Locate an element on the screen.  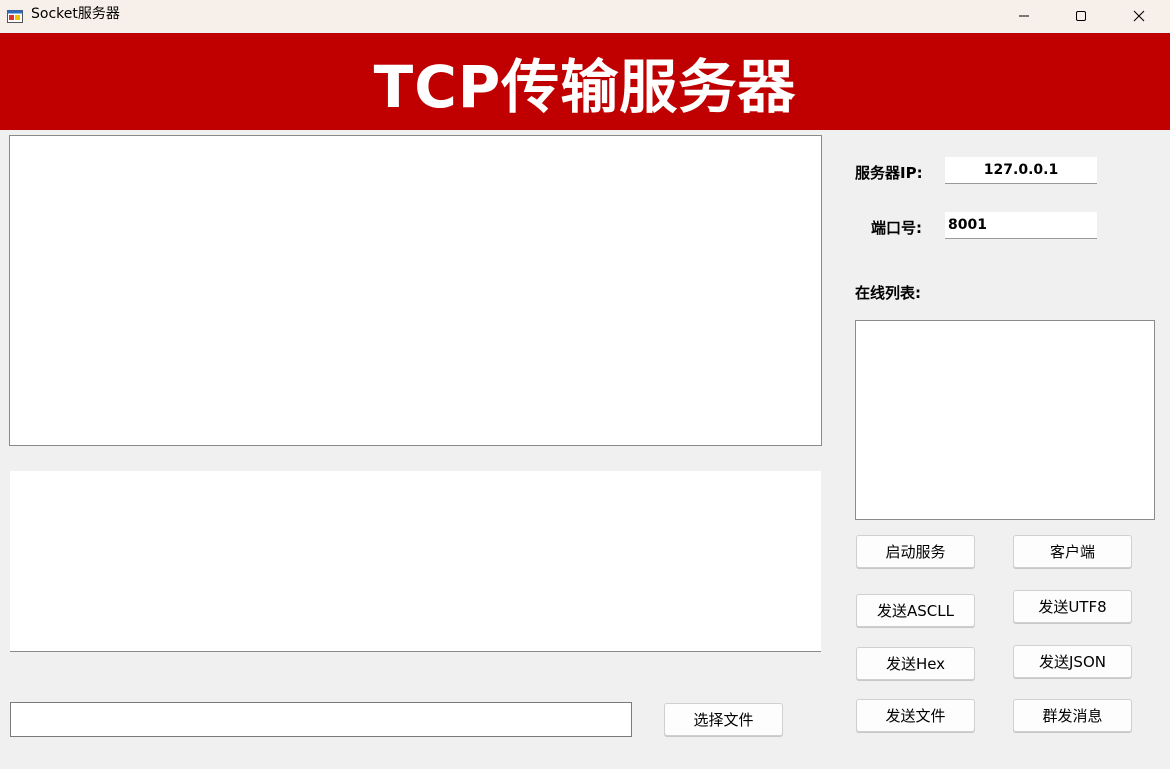
choose-file-button: 选择文件 is located at coordinates (723, 719).